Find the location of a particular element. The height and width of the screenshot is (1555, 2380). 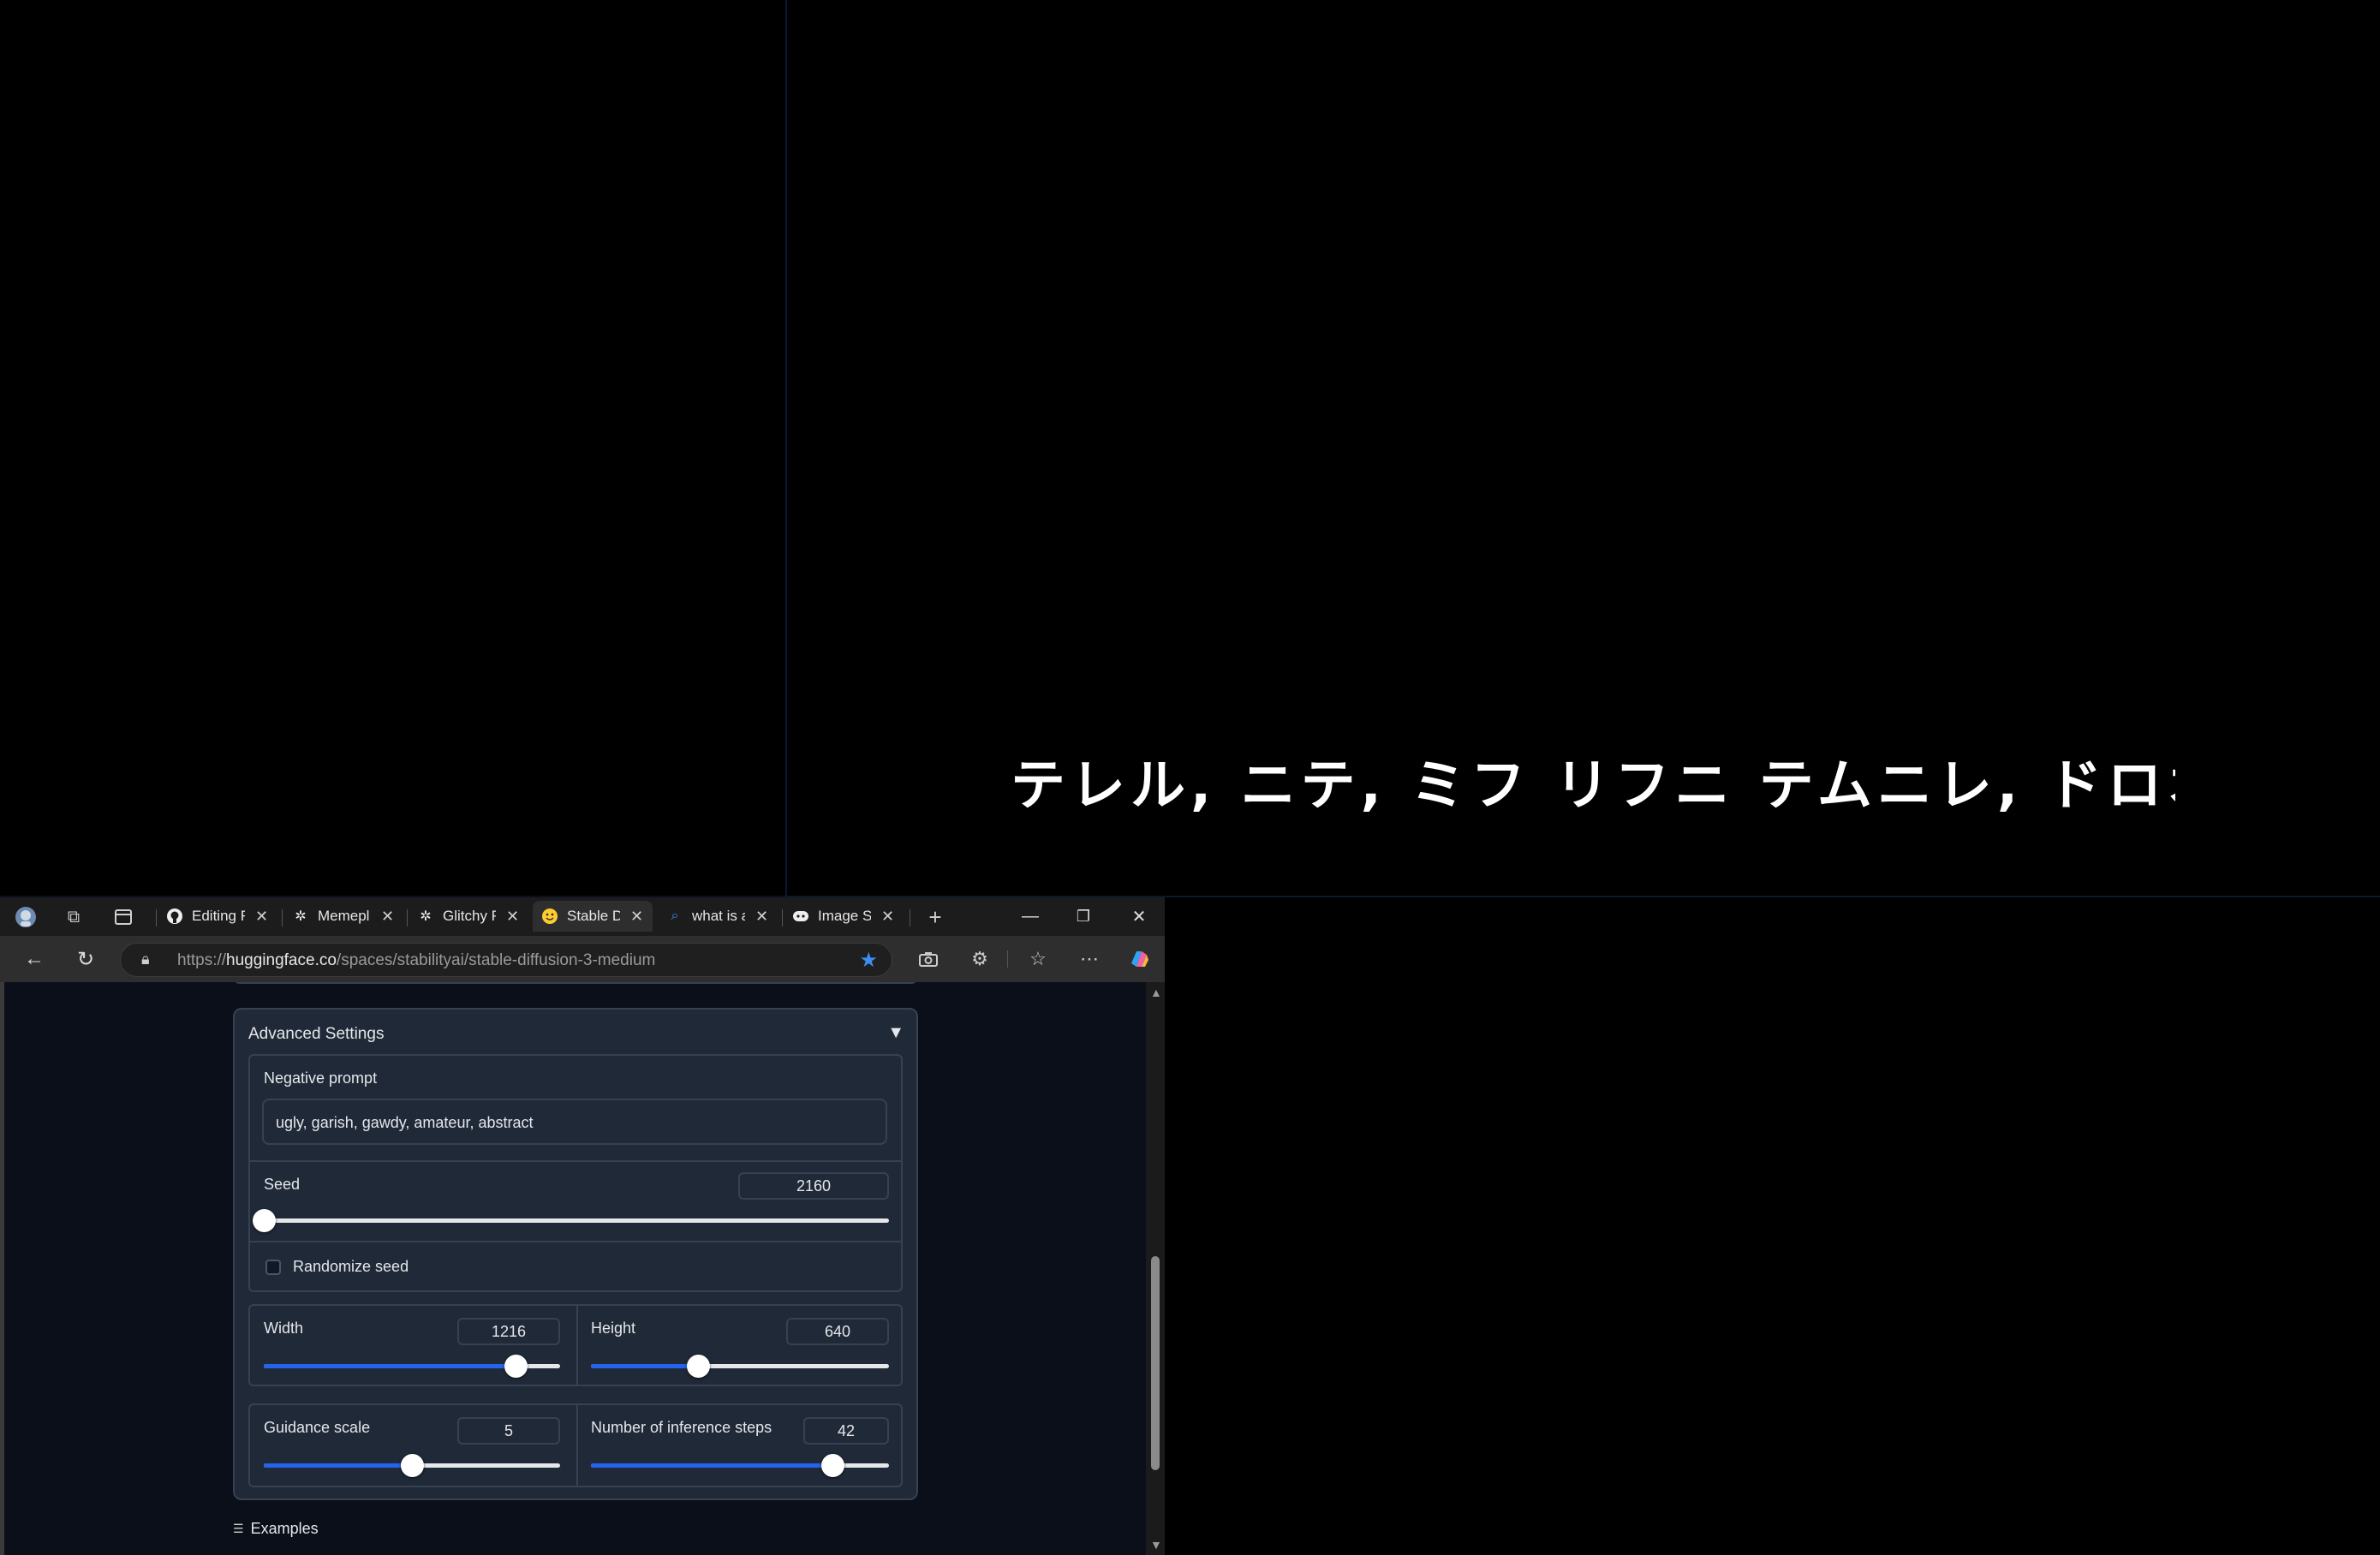

guidance-scale-slider is located at coordinates (412, 1465).